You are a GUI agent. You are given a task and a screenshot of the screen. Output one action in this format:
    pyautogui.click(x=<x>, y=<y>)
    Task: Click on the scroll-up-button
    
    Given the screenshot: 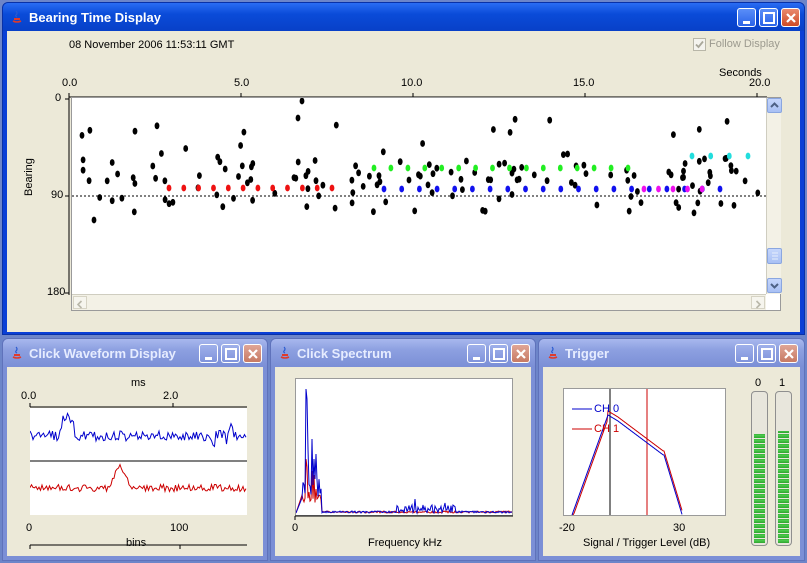 What is the action you would take?
    pyautogui.click(x=774, y=105)
    